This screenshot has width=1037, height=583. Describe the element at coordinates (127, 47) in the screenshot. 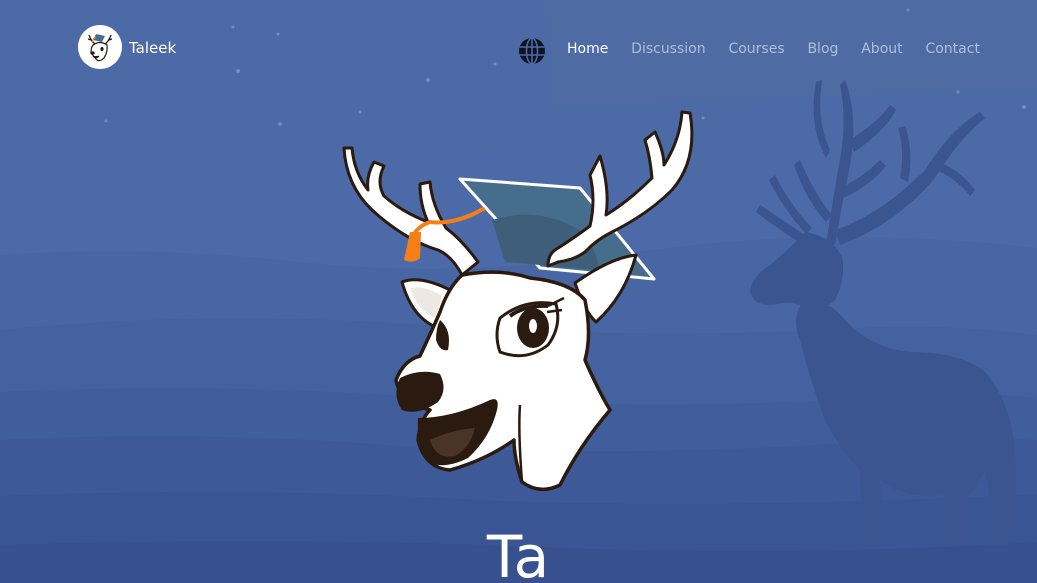

I see `brand-link: Taleek` at that location.